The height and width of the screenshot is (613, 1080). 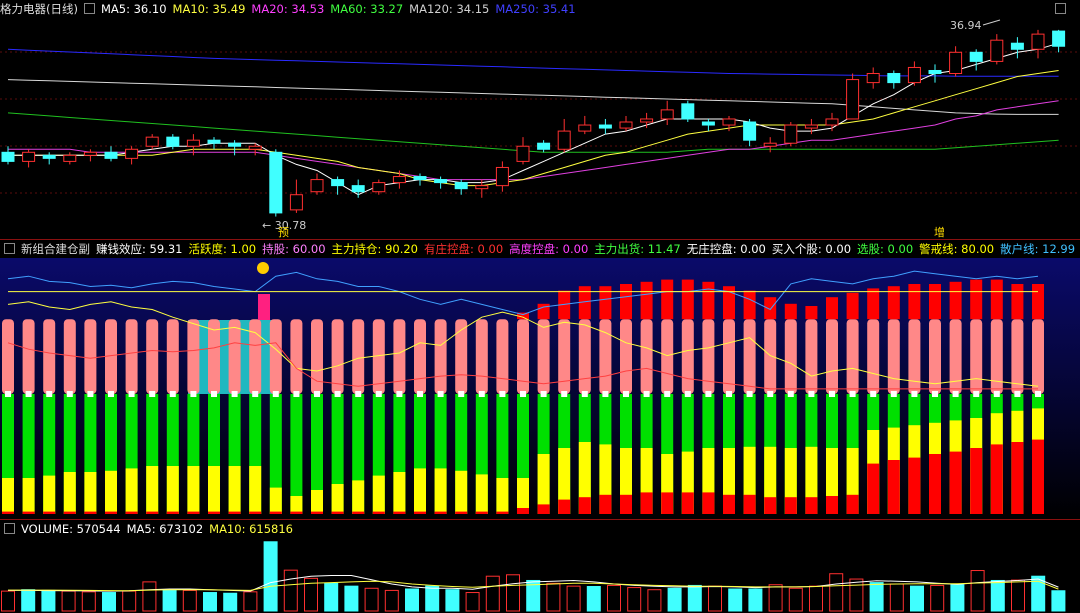 I want to click on indicator-legend-item: 散户线: 12.99, so click(x=1038, y=249).